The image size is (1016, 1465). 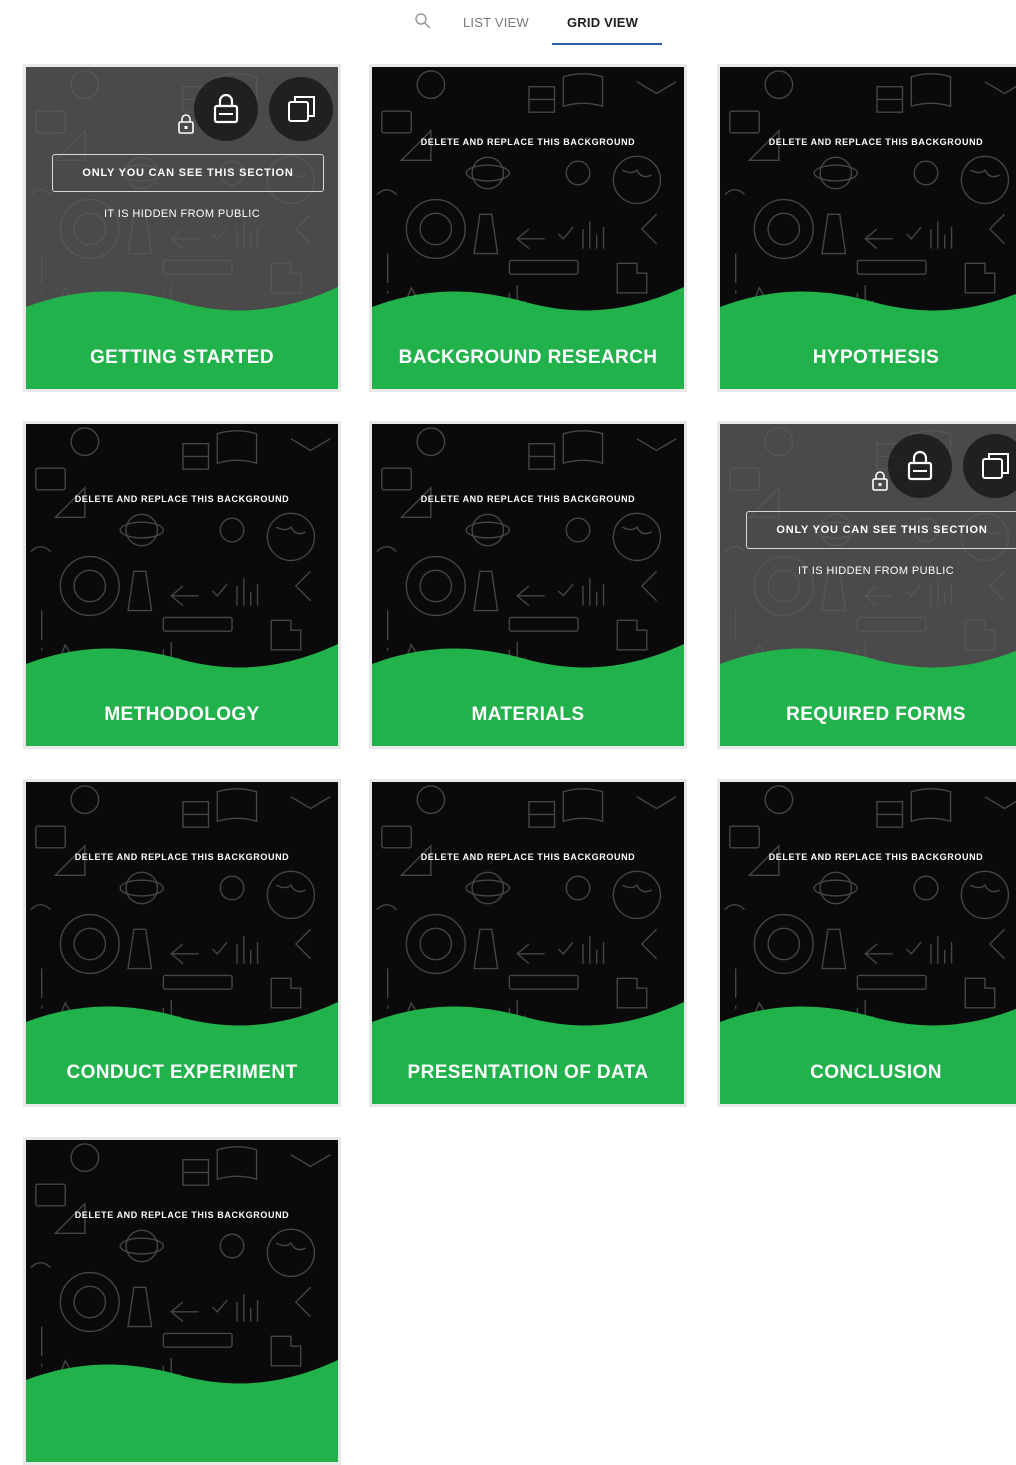 What do you see at coordinates (876, 714) in the screenshot?
I see `card-title: REQUIRED FORMS` at bounding box center [876, 714].